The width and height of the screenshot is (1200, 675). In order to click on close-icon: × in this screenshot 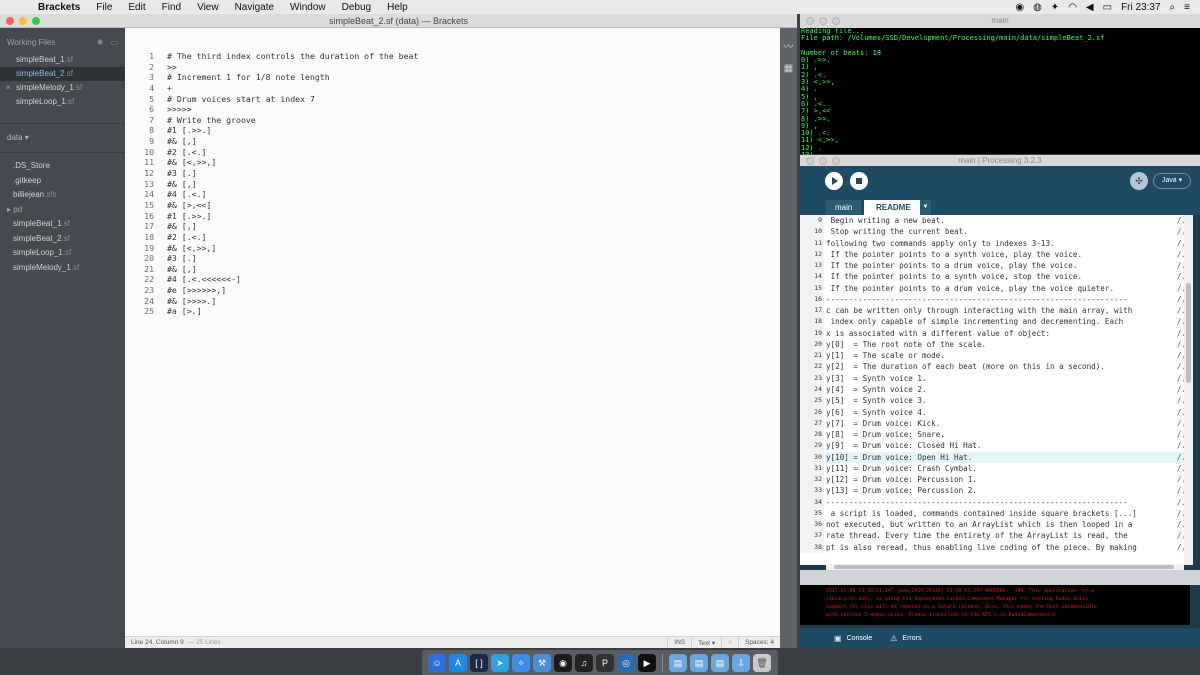, I will do `click(8, 88)`.